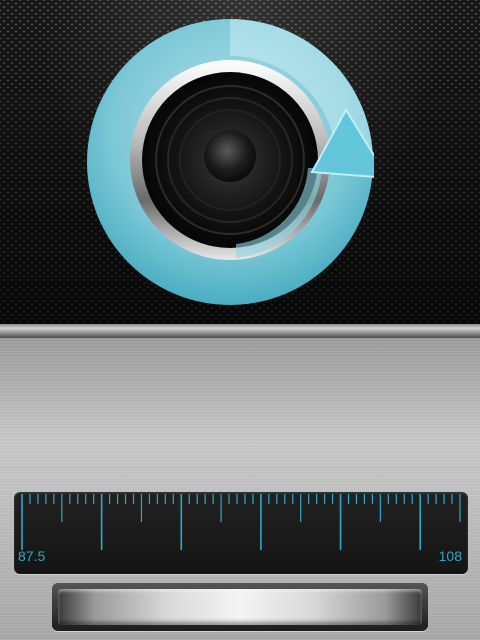  I want to click on tuning-slider-knob, so click(240, 607).